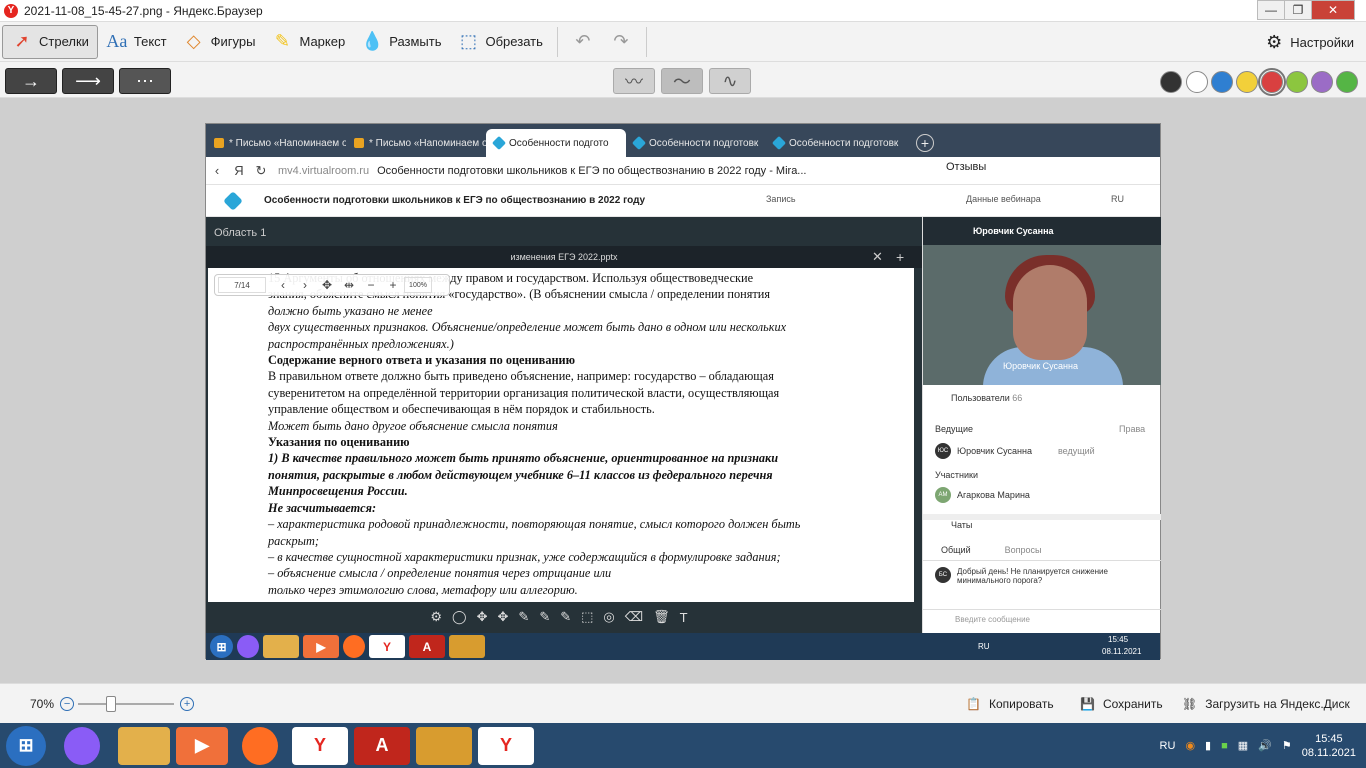 Image resolution: width=1366 pixels, height=768 pixels. What do you see at coordinates (556, 143) in the screenshot?
I see `browser-tab-active: Особенности подгото` at bounding box center [556, 143].